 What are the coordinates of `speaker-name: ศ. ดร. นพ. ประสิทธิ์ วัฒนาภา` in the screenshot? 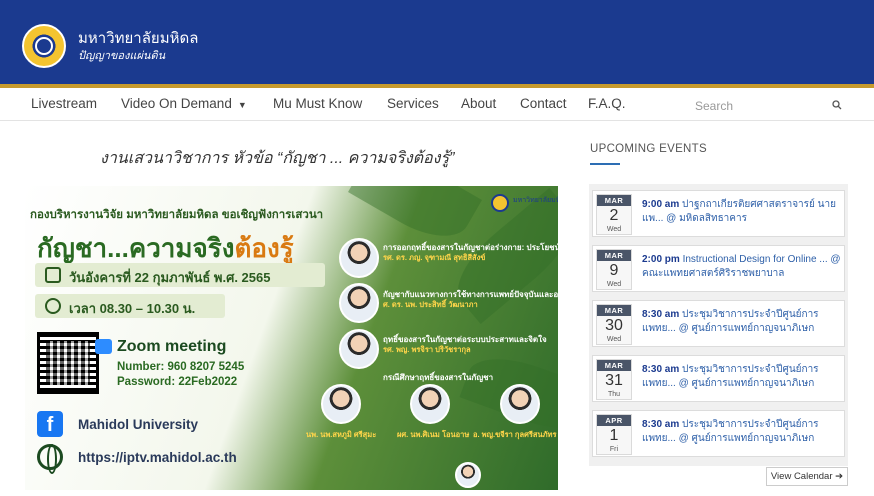 It's located at (430, 304).